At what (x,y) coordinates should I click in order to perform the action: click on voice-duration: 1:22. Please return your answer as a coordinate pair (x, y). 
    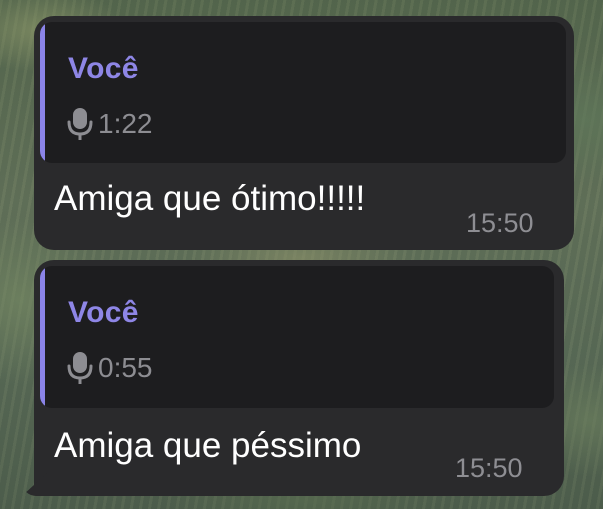
    Looking at the image, I should click on (125, 123).